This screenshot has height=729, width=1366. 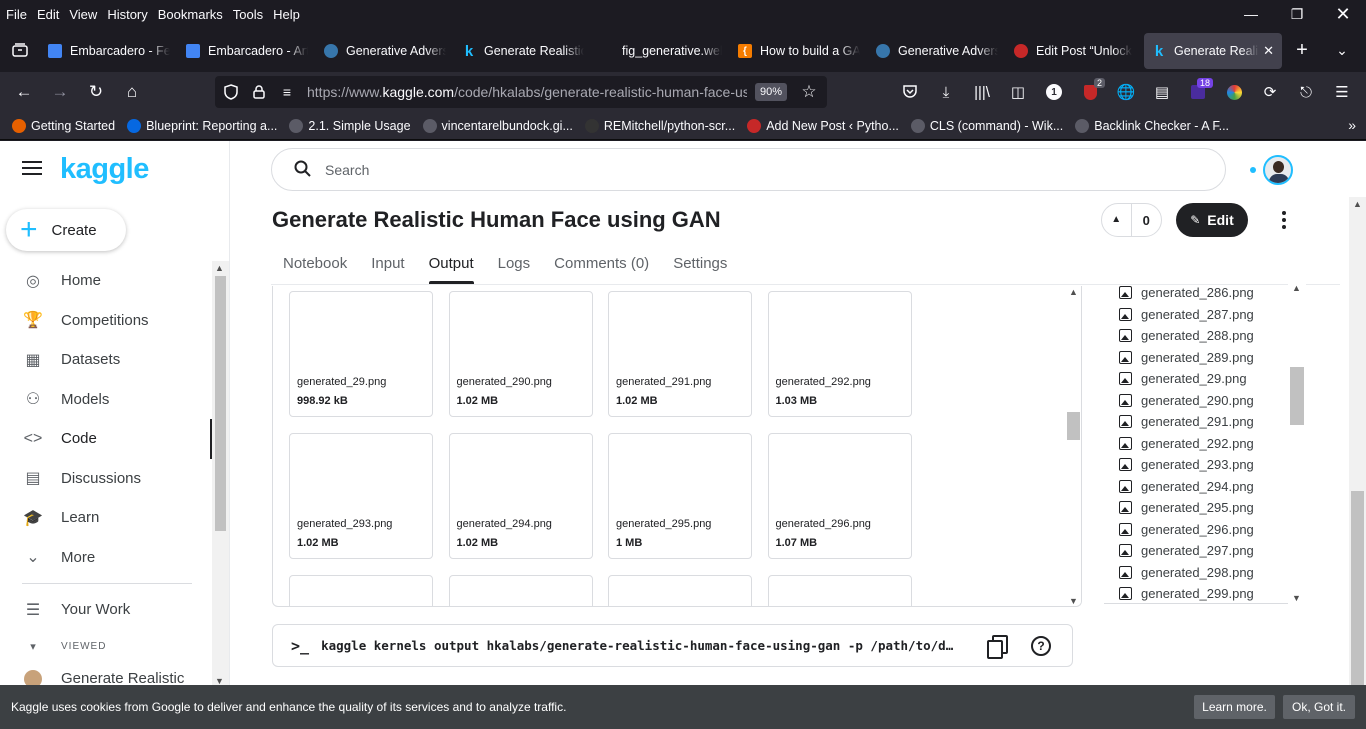 I want to click on globe-icon: 🌐, so click(x=1126, y=92).